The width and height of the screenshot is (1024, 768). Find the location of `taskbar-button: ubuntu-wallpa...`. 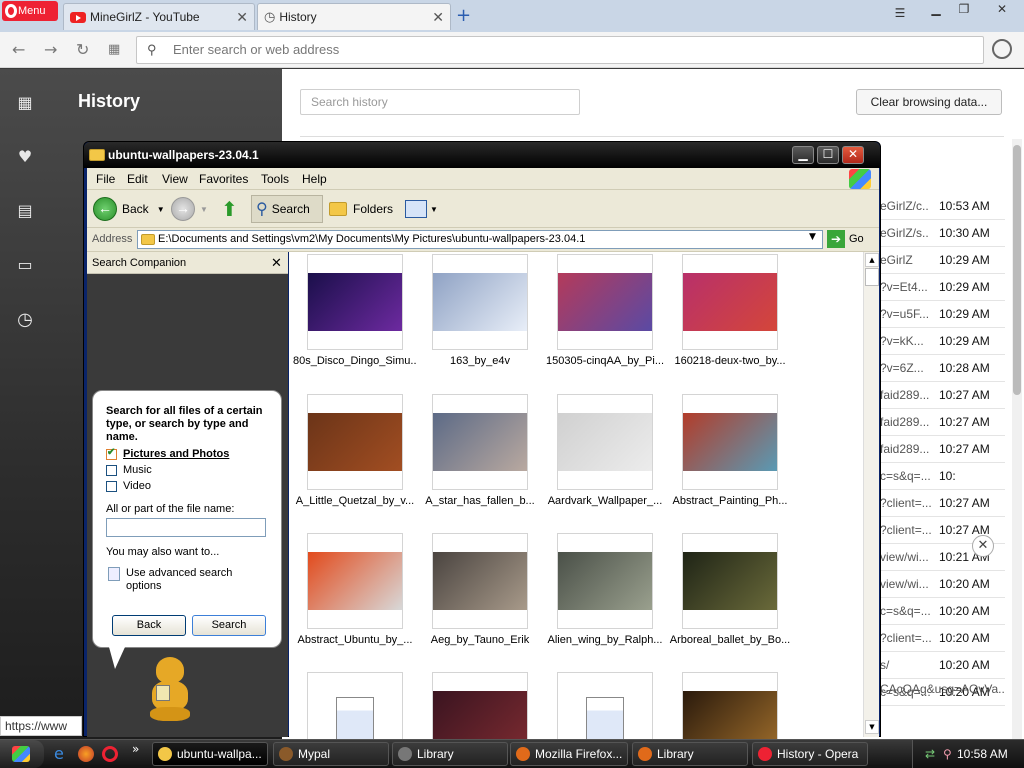

taskbar-button: ubuntu-wallpa... is located at coordinates (210, 754).